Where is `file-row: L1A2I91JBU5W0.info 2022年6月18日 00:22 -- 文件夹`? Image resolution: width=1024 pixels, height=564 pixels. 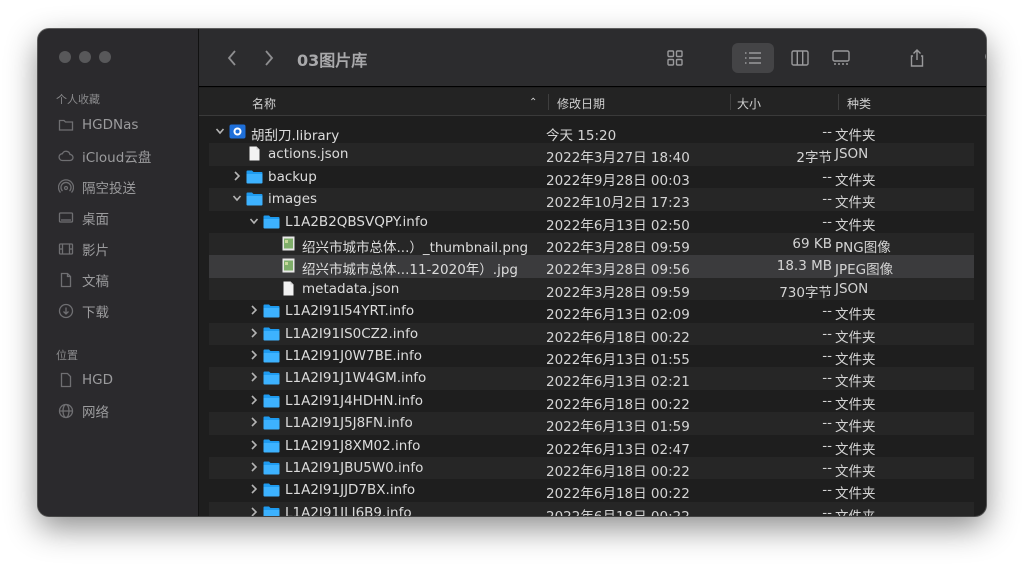
file-row: L1A2I91JBU5W0.info 2022年6月18日 00:22 -- 文件夹 is located at coordinates (591, 468).